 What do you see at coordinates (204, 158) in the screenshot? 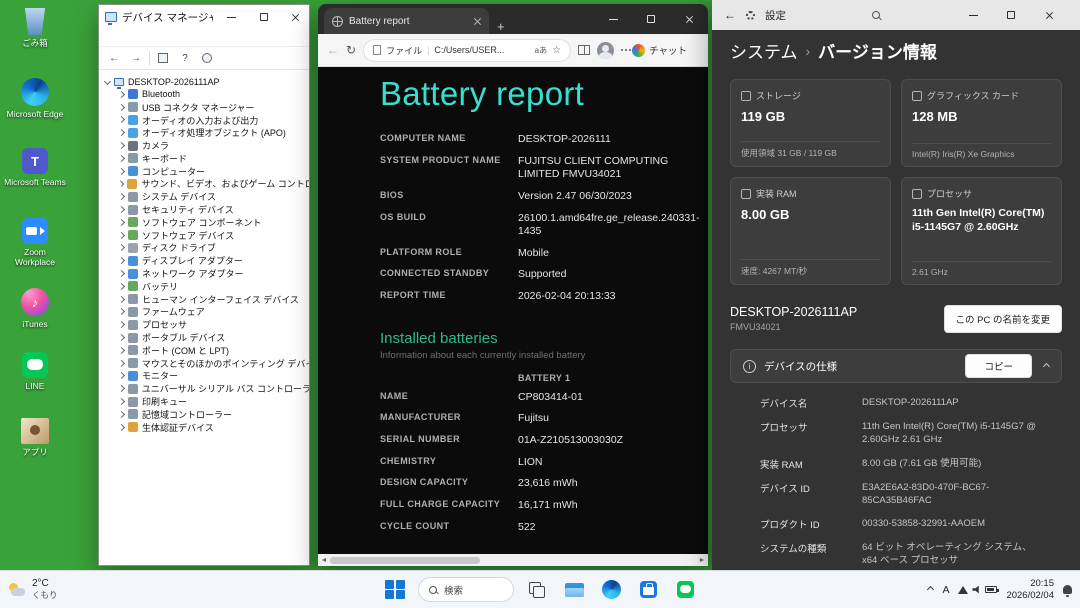
I see `device-tree-item: キーボード` at bounding box center [204, 158].